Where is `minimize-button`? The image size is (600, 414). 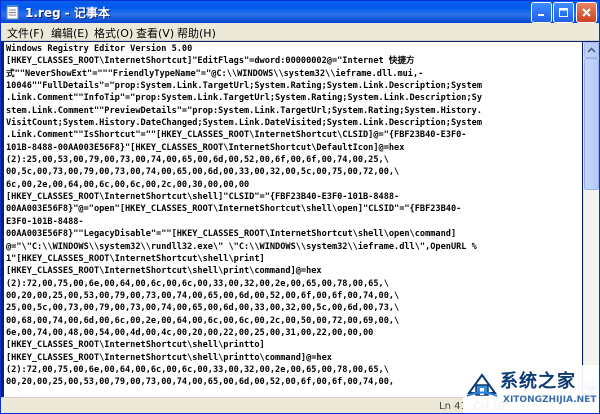 minimize-button is located at coordinates (541, 12).